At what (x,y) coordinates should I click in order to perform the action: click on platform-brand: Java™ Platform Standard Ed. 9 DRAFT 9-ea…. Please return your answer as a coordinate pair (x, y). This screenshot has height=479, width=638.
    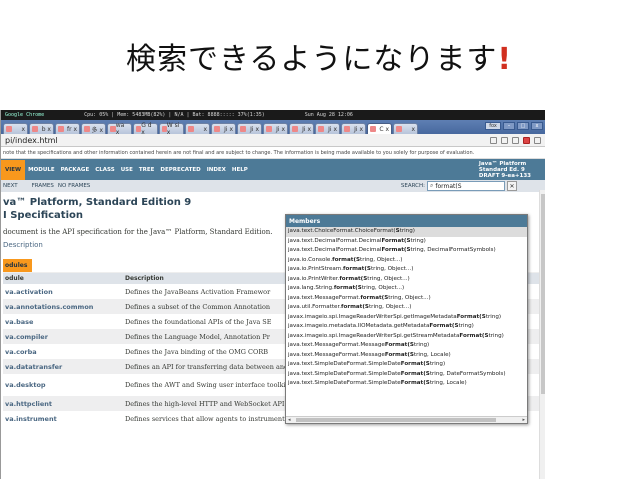
    Looking at the image, I should click on (505, 170).